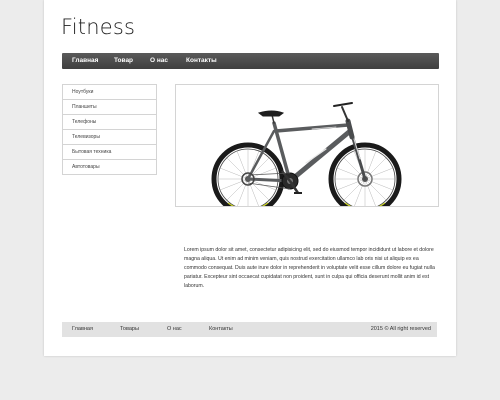 Image resolution: width=500 pixels, height=400 pixels. What do you see at coordinates (201, 61) in the screenshot?
I see `nav-item-contacts: Контакты` at bounding box center [201, 61].